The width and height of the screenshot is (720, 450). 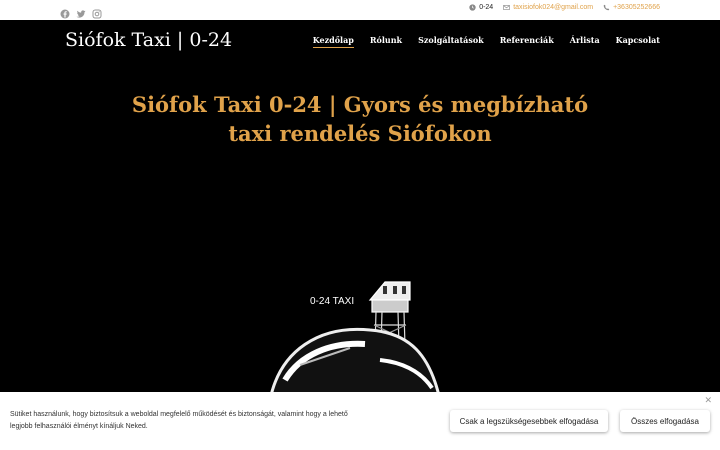 What do you see at coordinates (638, 41) in the screenshot?
I see `nav-item-contact: Kapcsolat` at bounding box center [638, 41].